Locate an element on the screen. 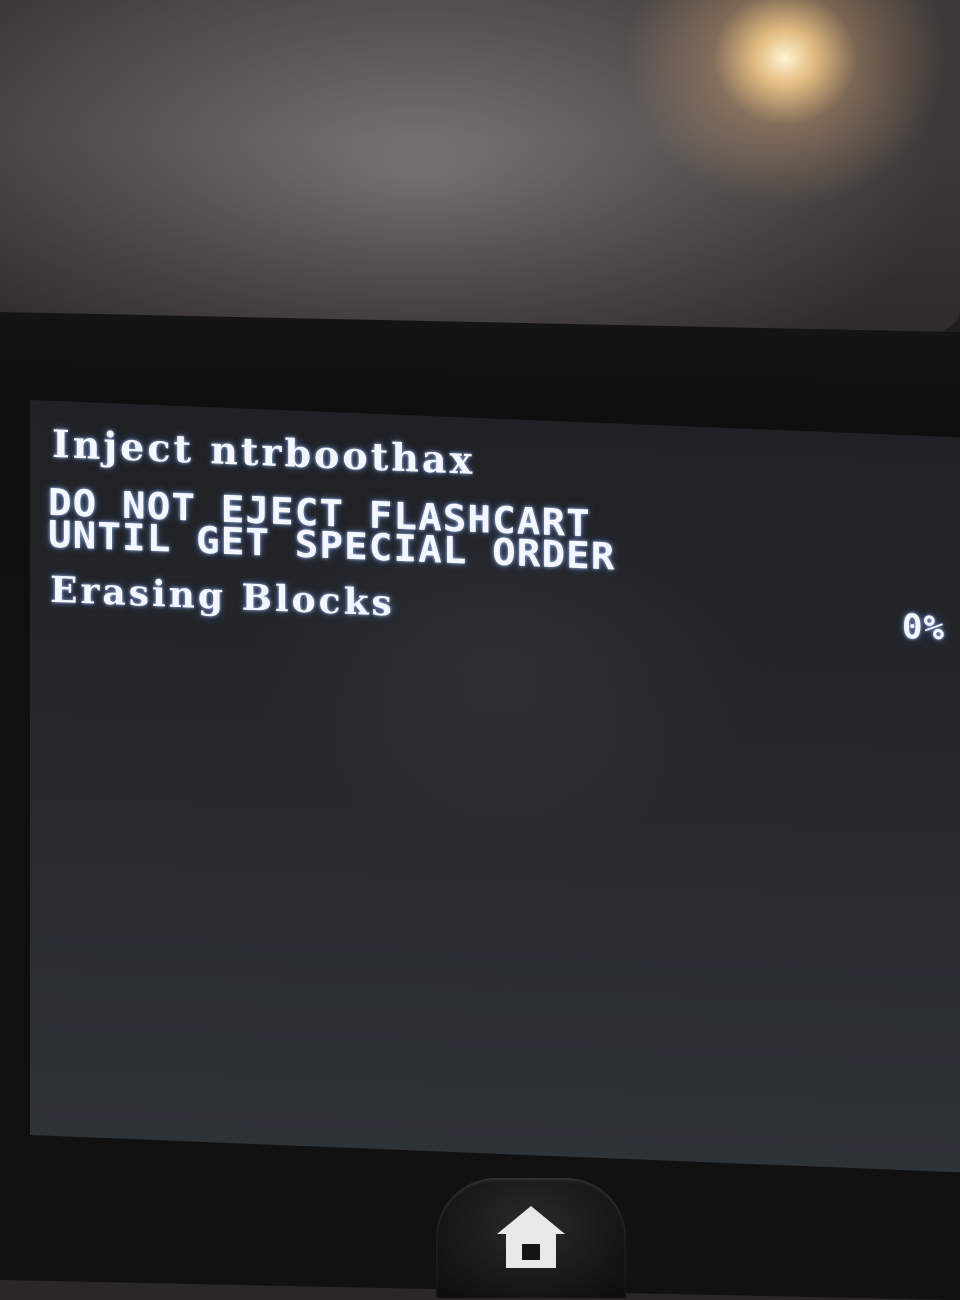  home-button is located at coordinates (531, 1238).